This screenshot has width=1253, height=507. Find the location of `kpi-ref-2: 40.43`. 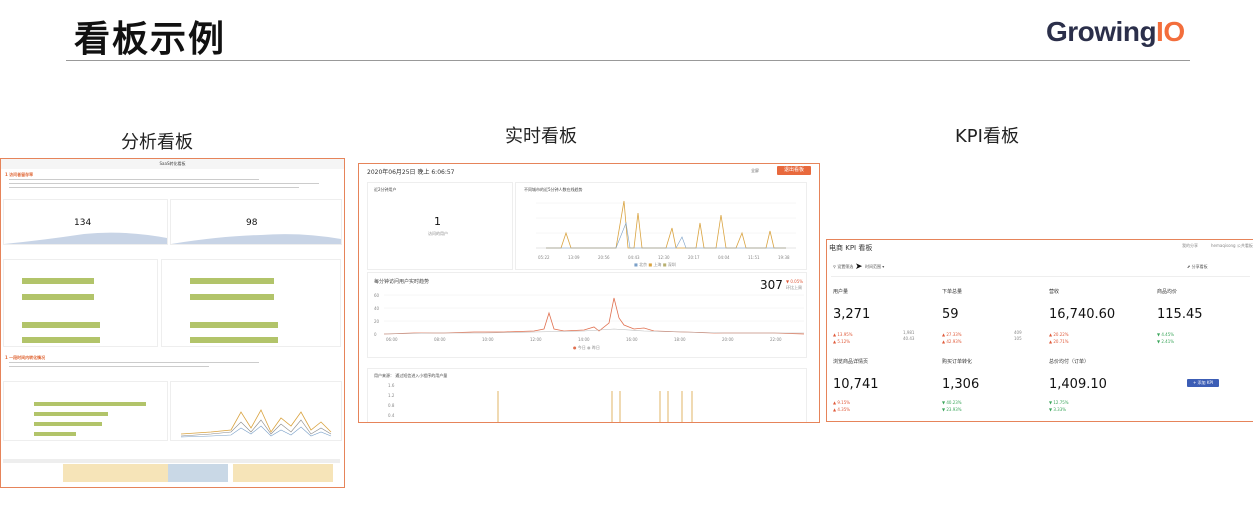

kpi-ref-2: 40.43 is located at coordinates (909, 338).